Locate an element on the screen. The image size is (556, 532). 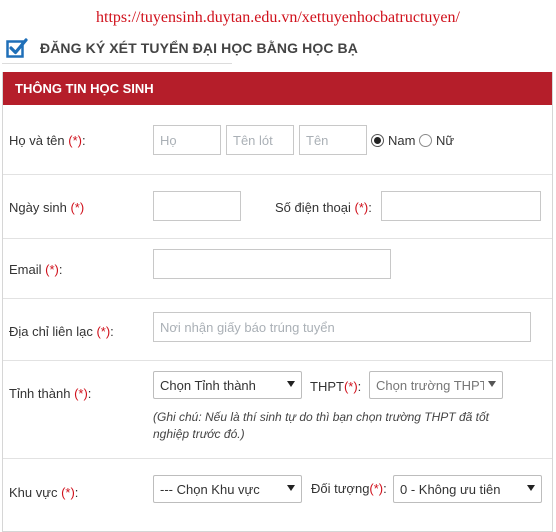
heading-divider is located at coordinates (117, 63).